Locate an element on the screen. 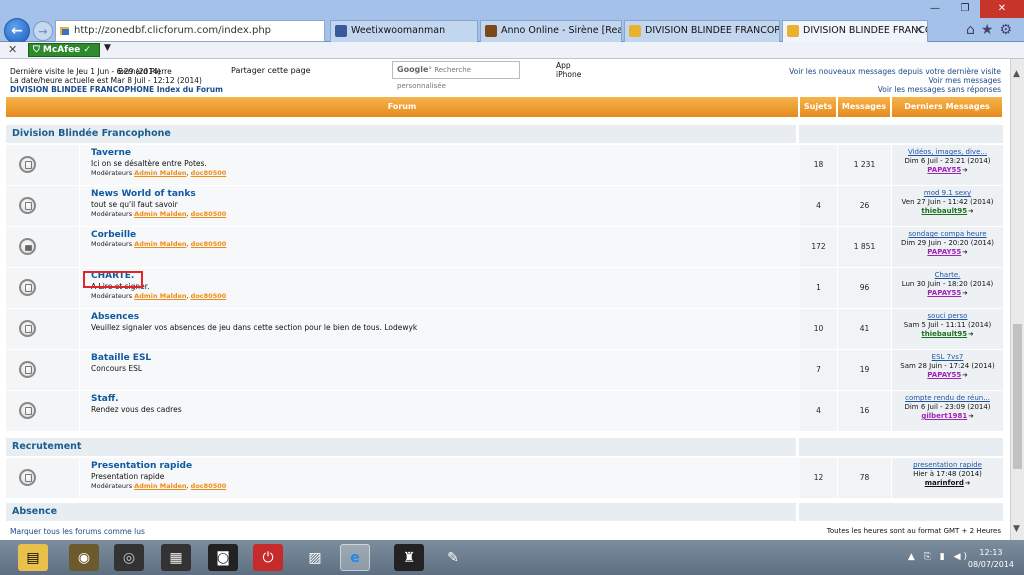 This screenshot has height=575, width=1024. forum-title-link: Bataille ESL is located at coordinates (121, 358).